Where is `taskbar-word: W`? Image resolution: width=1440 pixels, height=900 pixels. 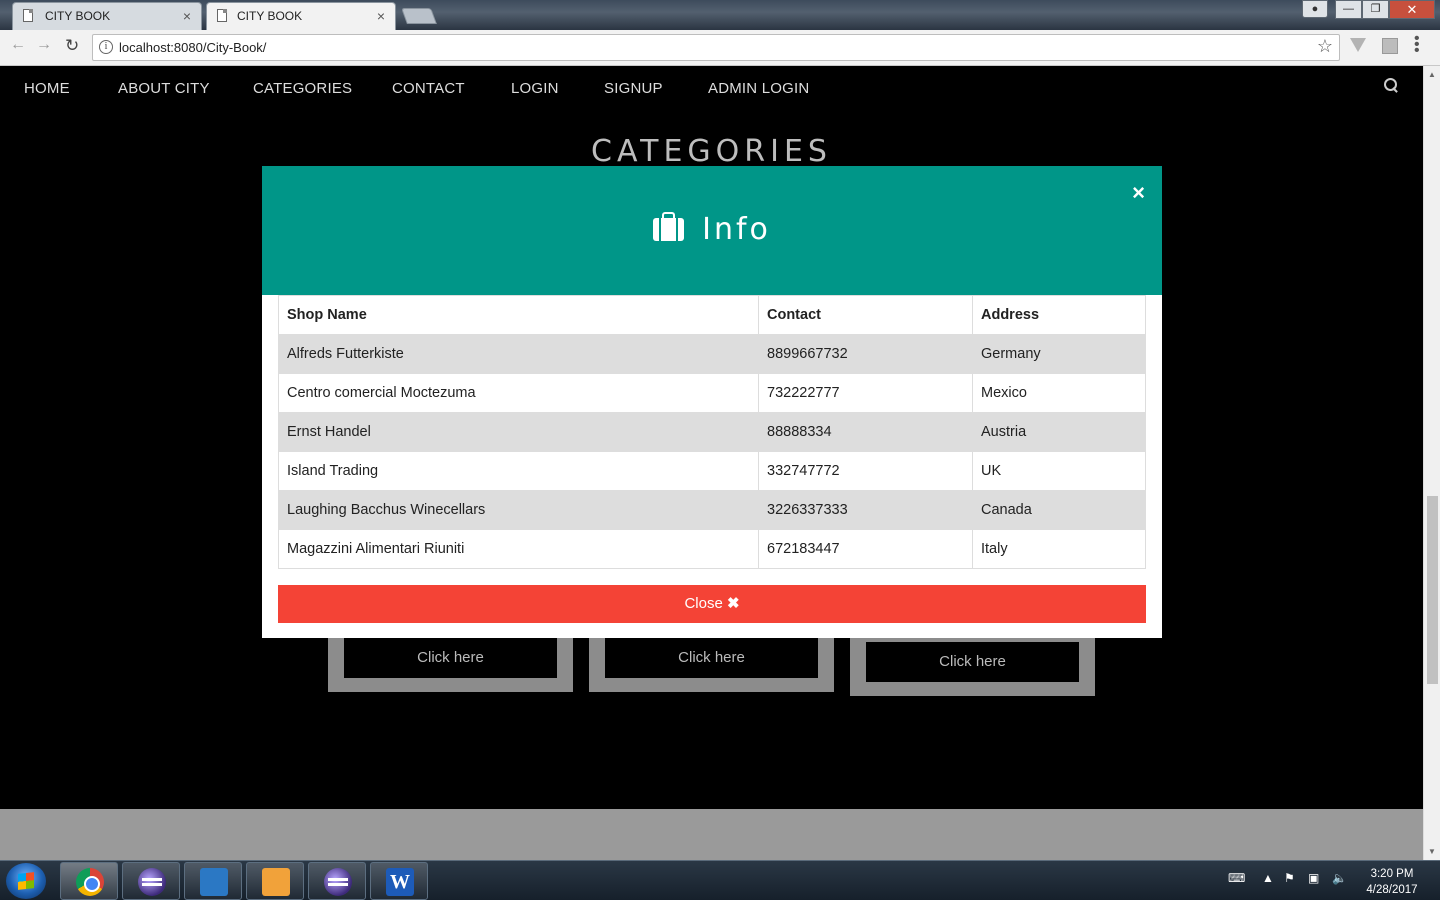 taskbar-word: W is located at coordinates (399, 881).